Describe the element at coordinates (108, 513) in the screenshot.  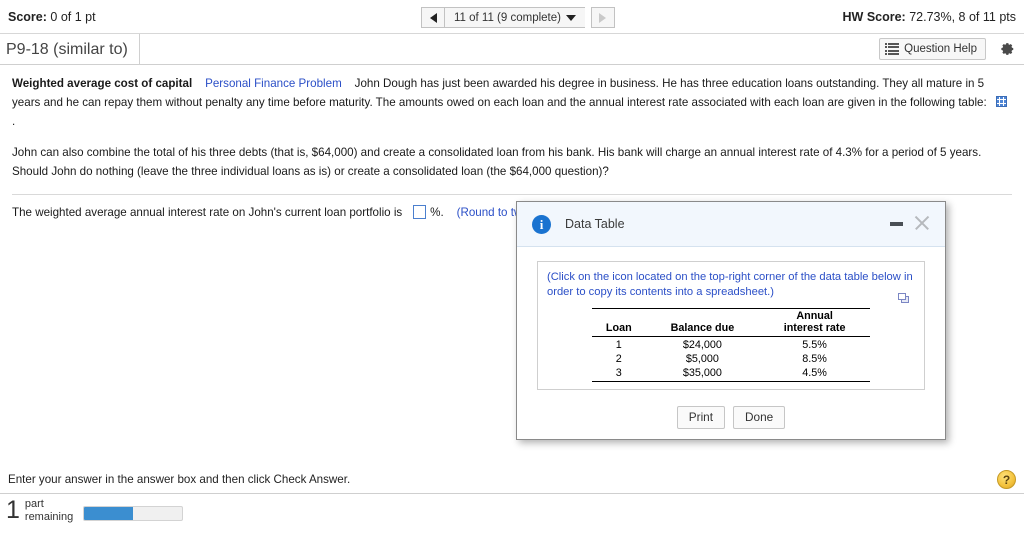
I see `progress-bar-fill` at that location.